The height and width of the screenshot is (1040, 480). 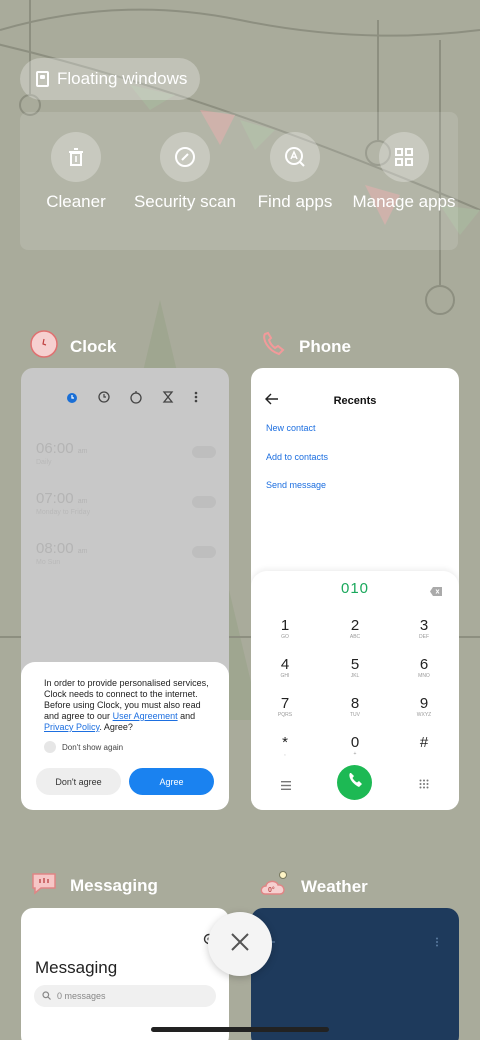 I want to click on dial-key: 0 +, so click(x=355, y=746).